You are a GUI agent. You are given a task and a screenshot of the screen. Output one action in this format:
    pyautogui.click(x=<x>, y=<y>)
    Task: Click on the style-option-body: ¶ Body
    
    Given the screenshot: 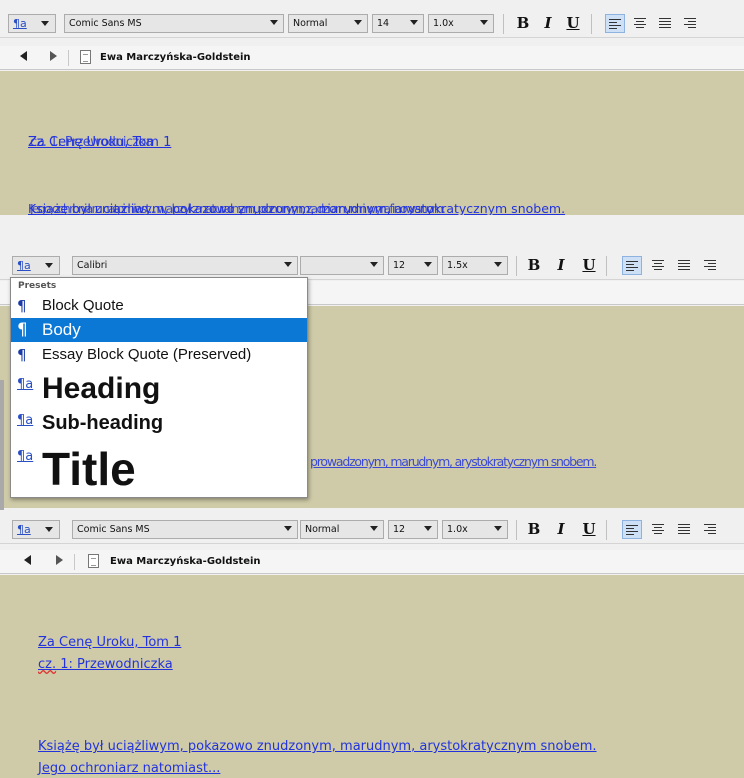 What is the action you would take?
    pyautogui.click(x=159, y=330)
    